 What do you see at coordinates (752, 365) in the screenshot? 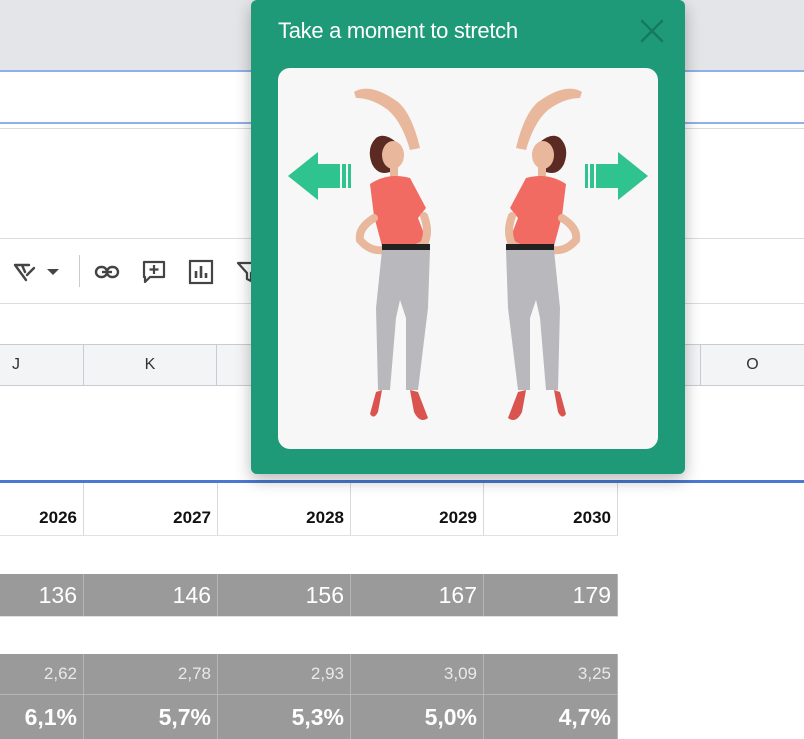
I see `column-header-o: O` at bounding box center [752, 365].